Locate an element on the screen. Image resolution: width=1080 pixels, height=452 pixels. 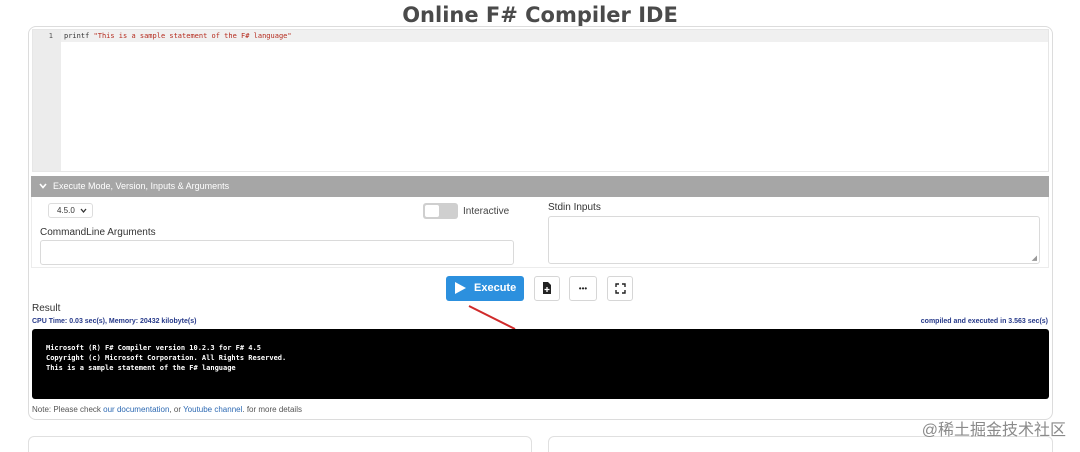
cmdline-args-input is located at coordinates (277, 252).